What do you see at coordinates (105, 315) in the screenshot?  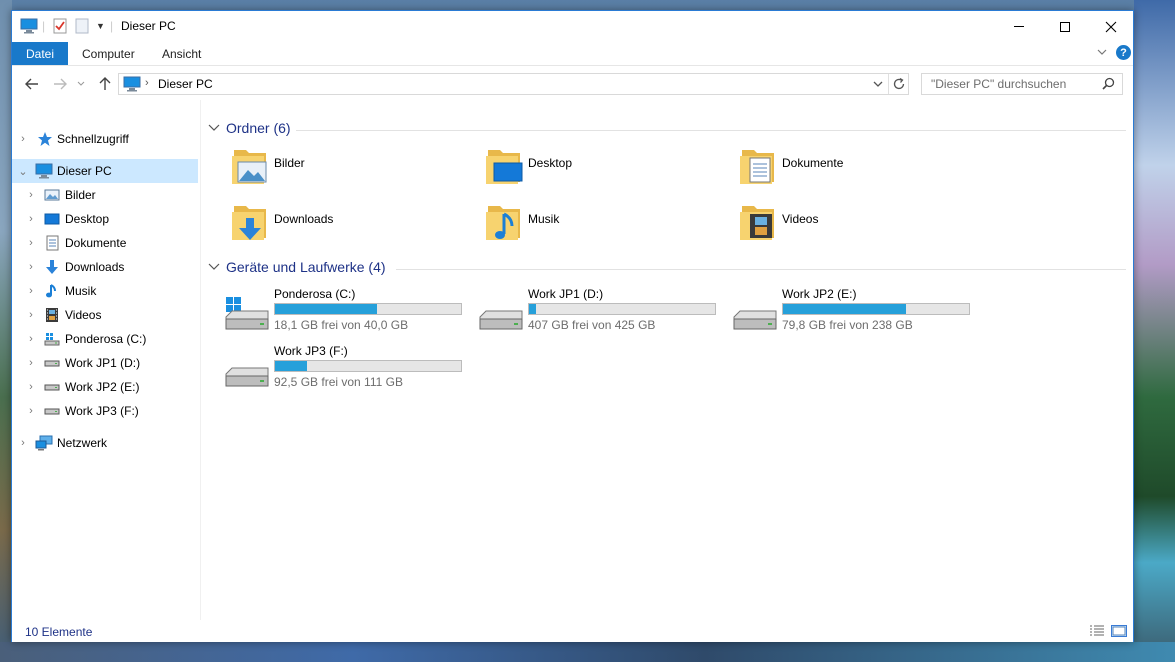 I see `sidebar-item-videos: › Videos` at bounding box center [105, 315].